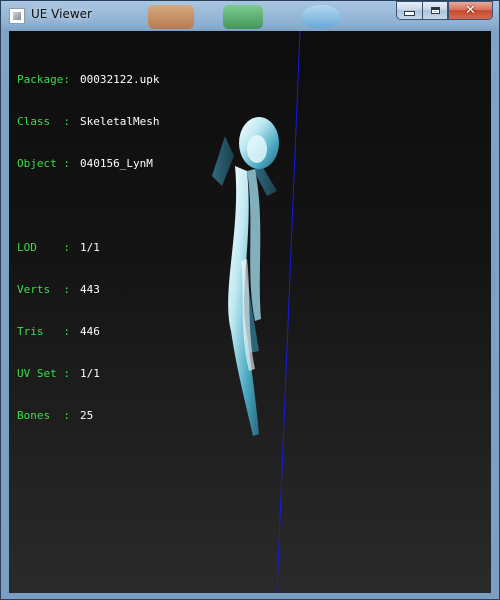  What do you see at coordinates (61, 14) in the screenshot?
I see `window-title: UE Viewer` at bounding box center [61, 14].